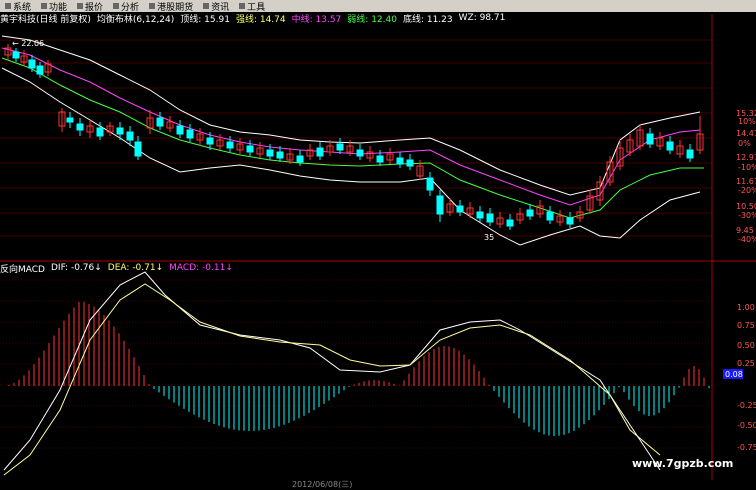  Describe the element at coordinates (489, 237) in the screenshot. I see `low-price-annotation: 35` at that location.